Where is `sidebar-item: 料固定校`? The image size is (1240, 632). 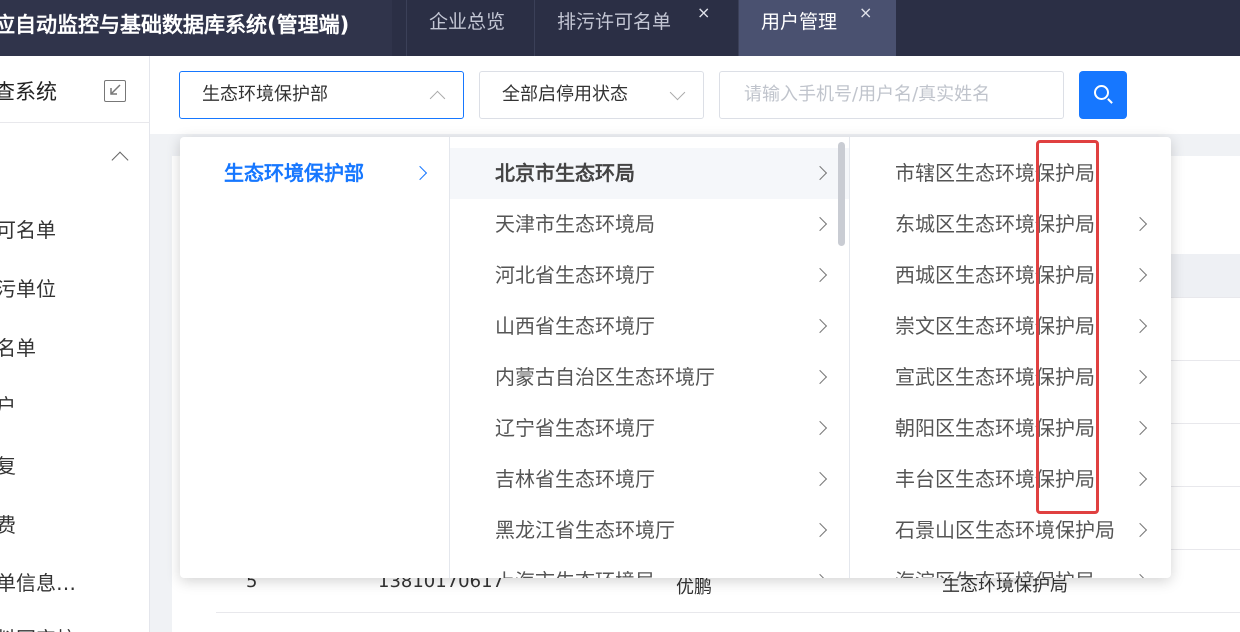 sidebar-item: 料固定校 is located at coordinates (38, 627).